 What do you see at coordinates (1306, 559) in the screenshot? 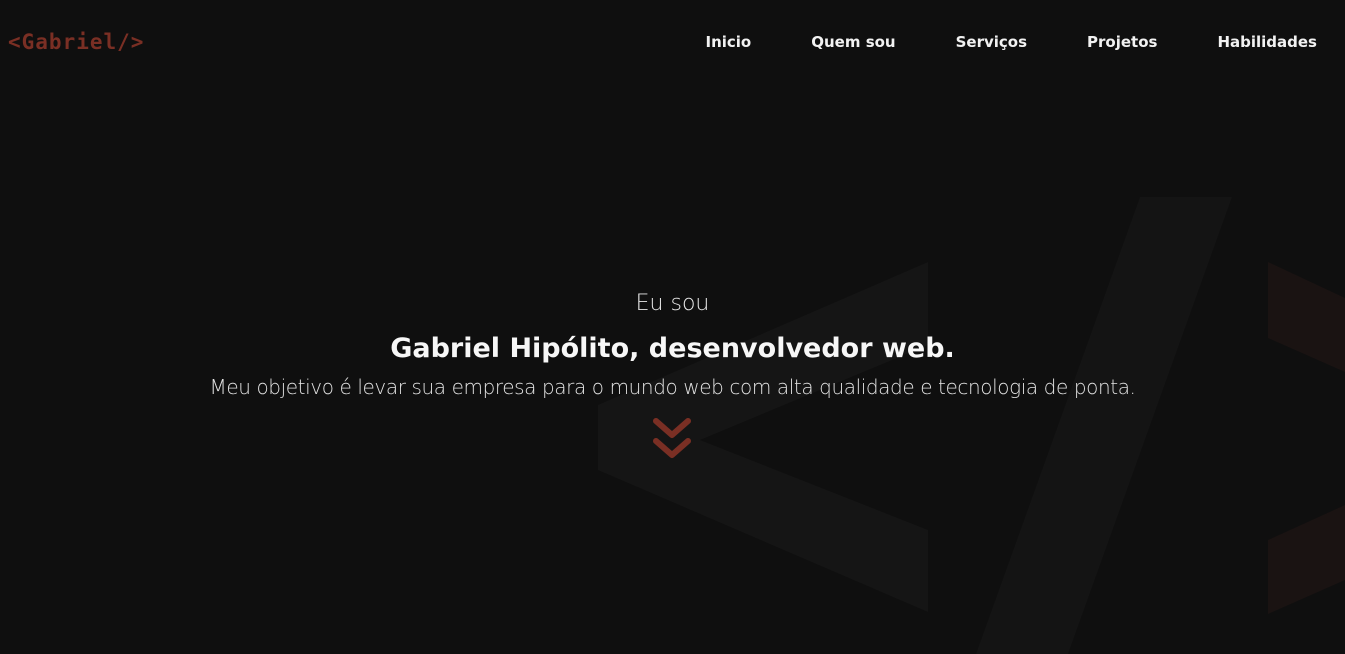
I see `bg-right-bracket-bottom-shape` at bounding box center [1306, 559].